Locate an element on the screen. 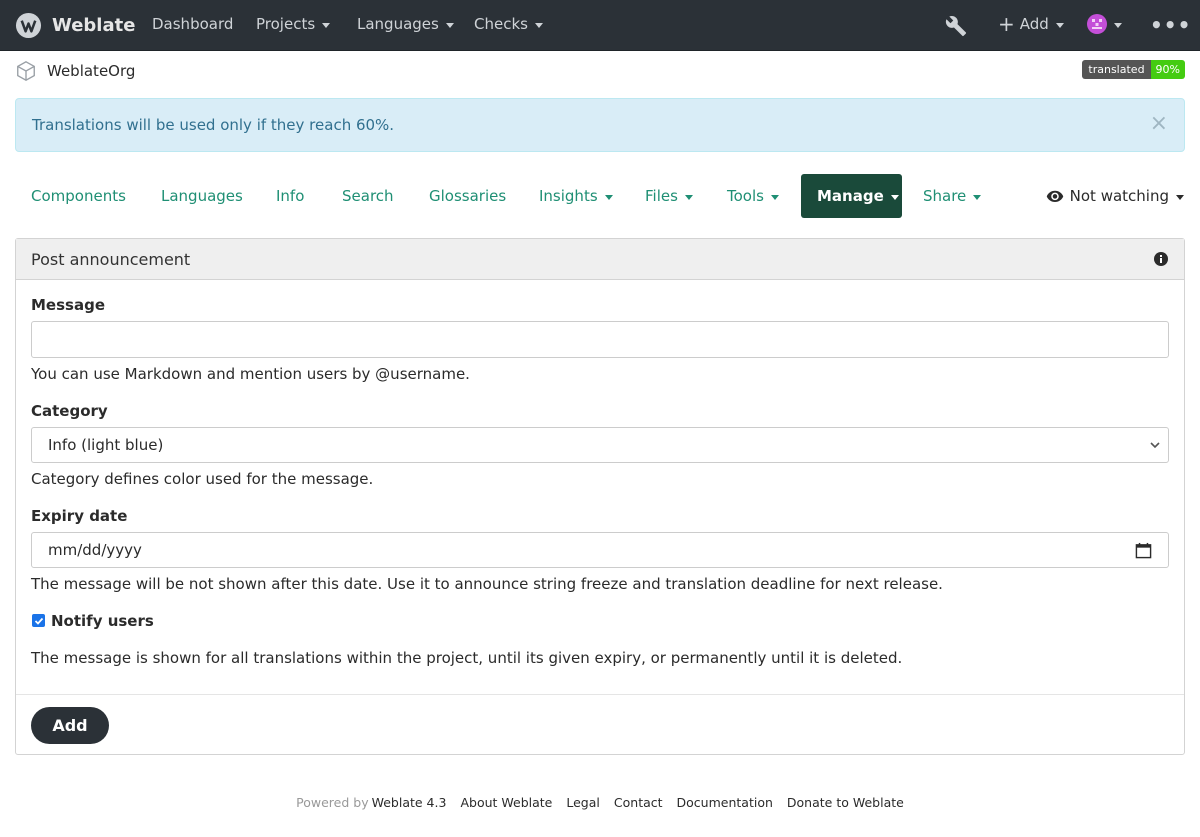  nav-checks-label: Checks is located at coordinates (501, 24).